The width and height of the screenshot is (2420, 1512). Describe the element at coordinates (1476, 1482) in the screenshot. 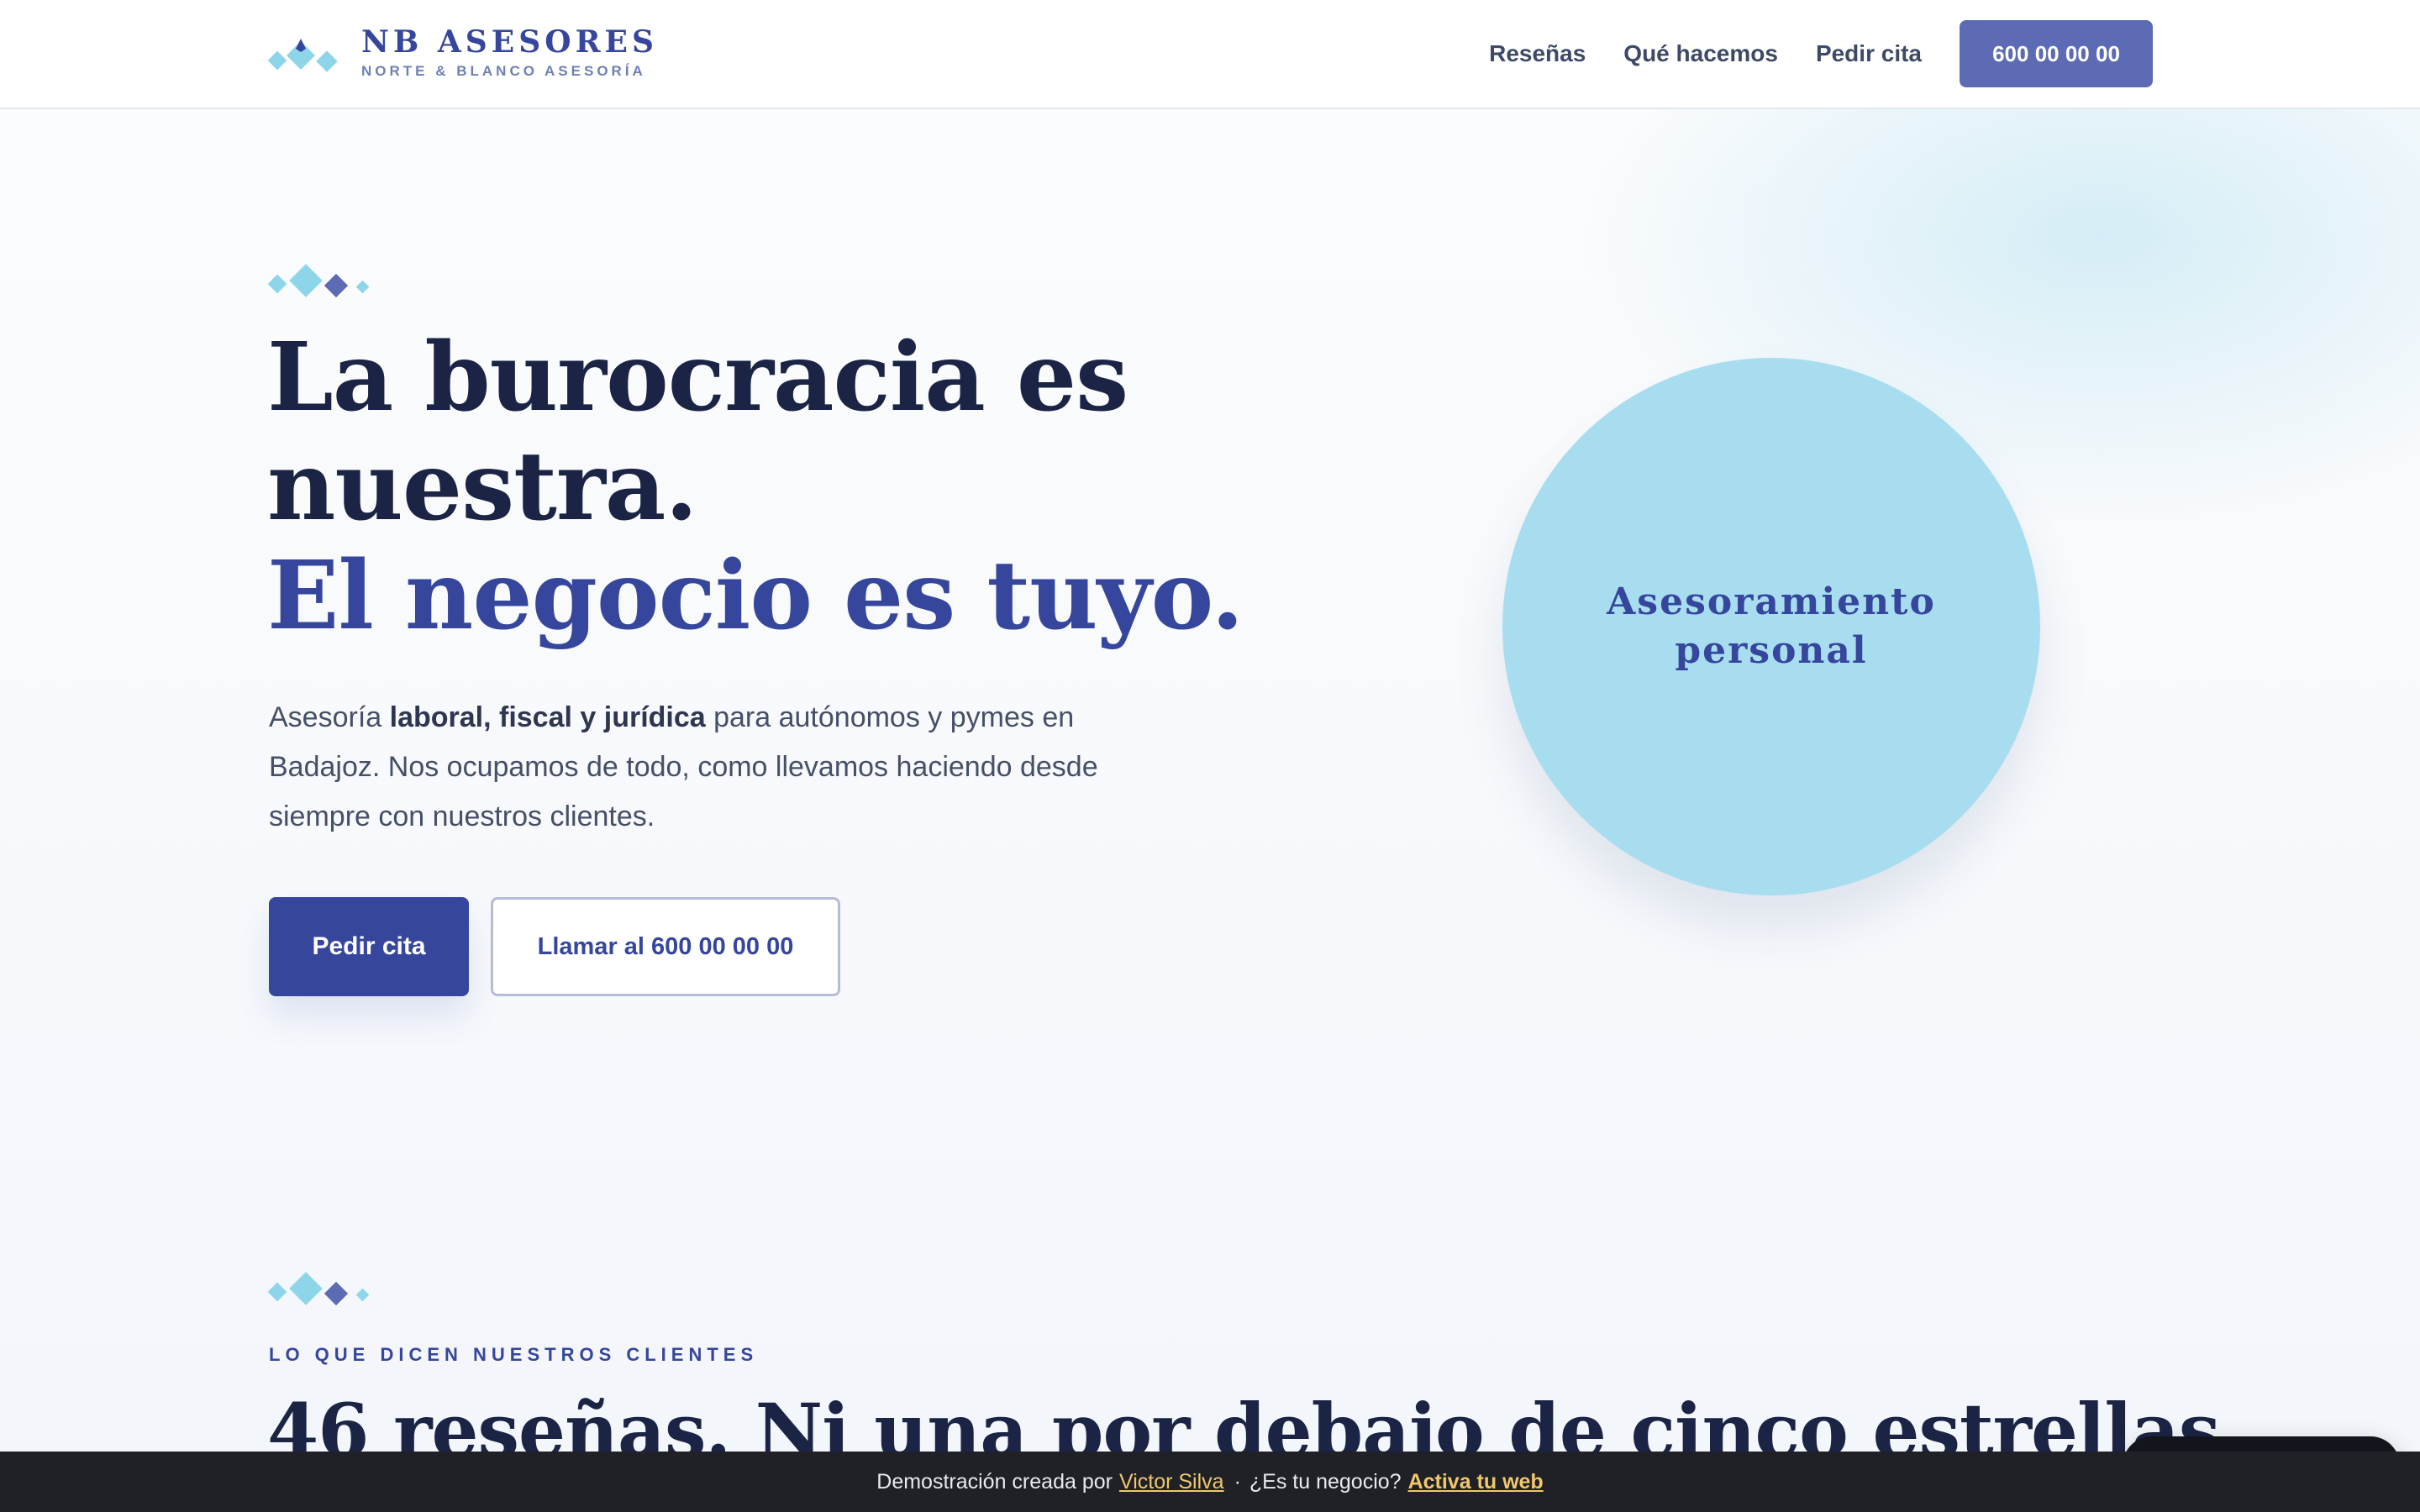

I see `activate-web-link: Activa tu web` at that location.